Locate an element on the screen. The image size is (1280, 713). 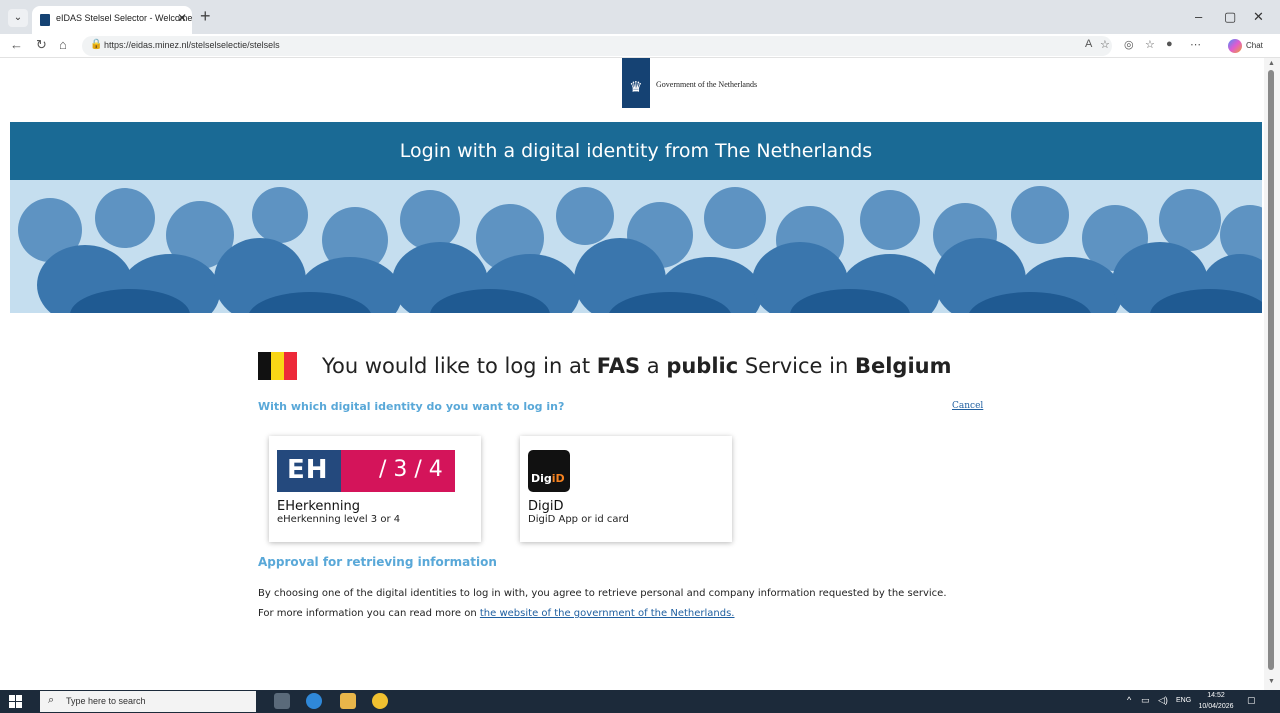
belgium-flag-icon is located at coordinates (277, 366).